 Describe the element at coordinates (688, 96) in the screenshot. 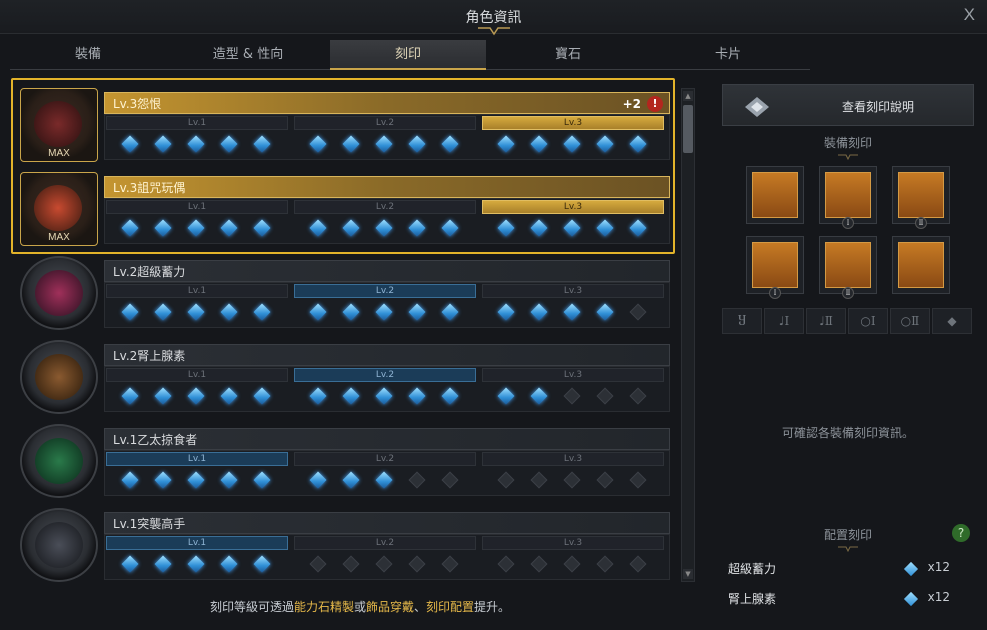

I see `scroll-up-icon: ▲` at that location.